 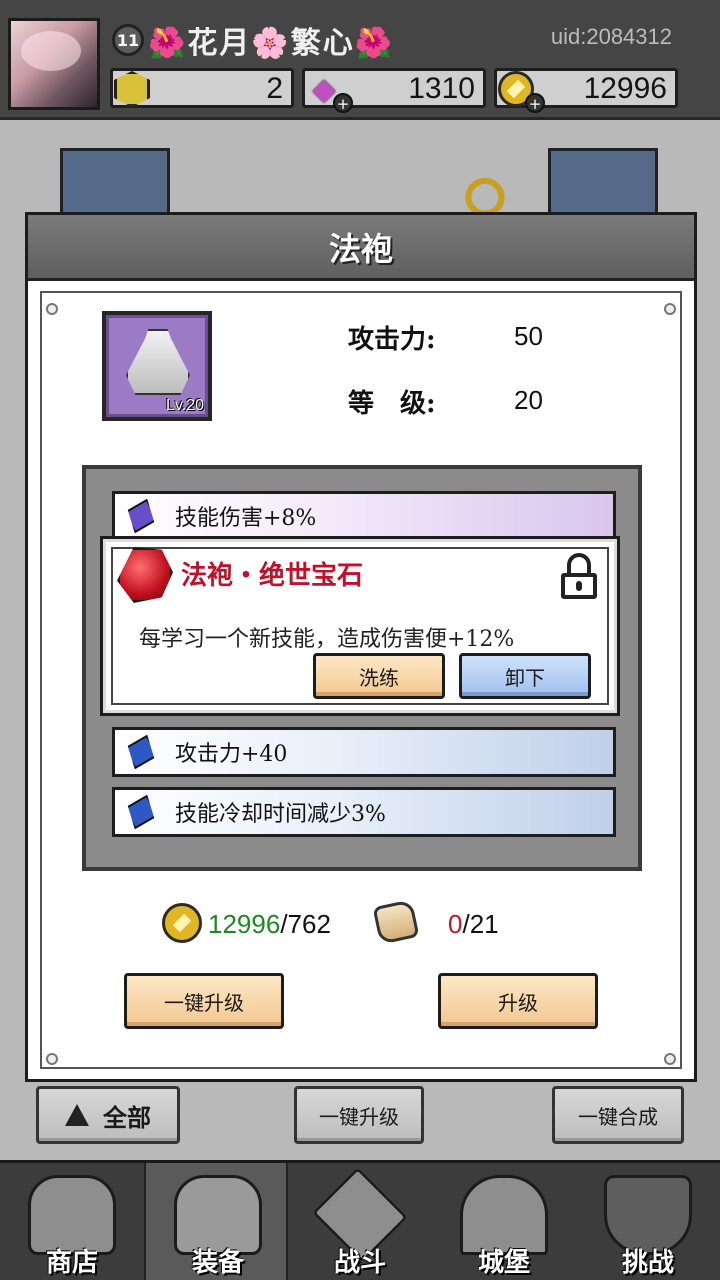 I want to click on gem-slot-text: 技能伤害+8%, so click(x=246, y=518).